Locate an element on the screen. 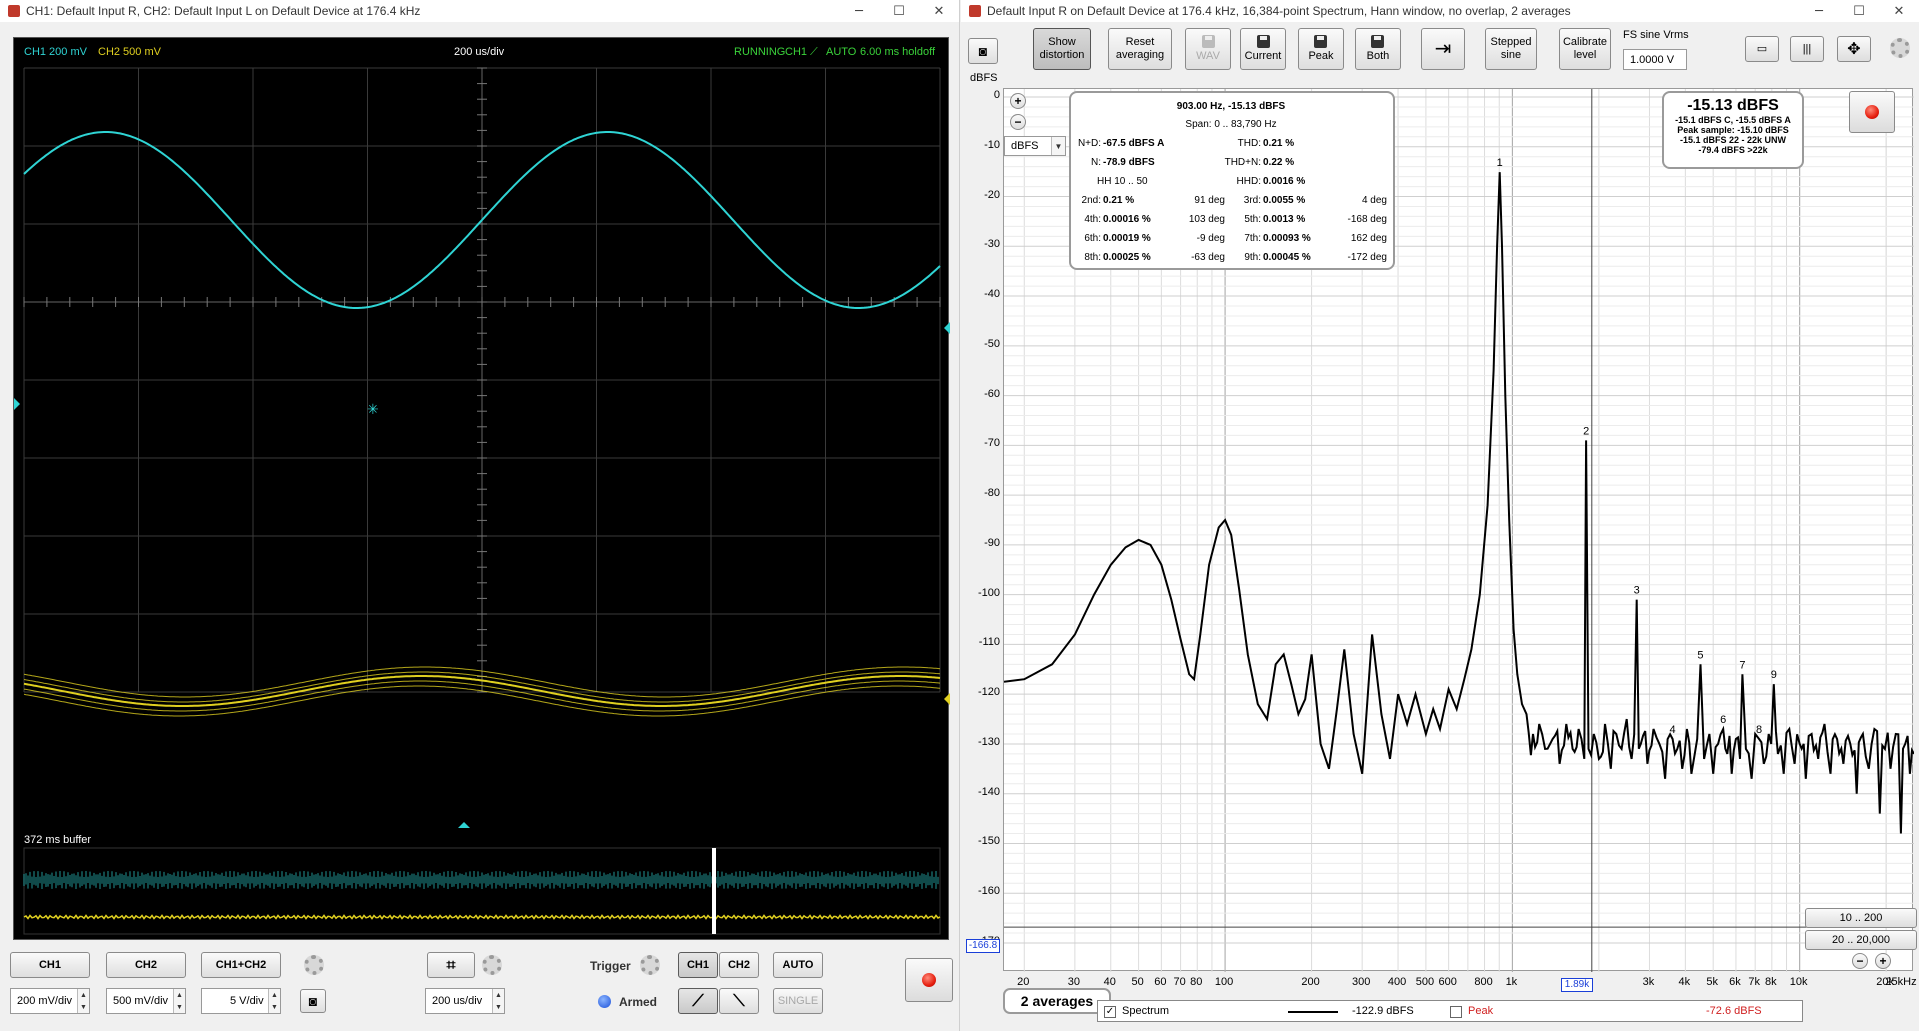  y-tick-label: -20 is located at coordinates (992, 194).